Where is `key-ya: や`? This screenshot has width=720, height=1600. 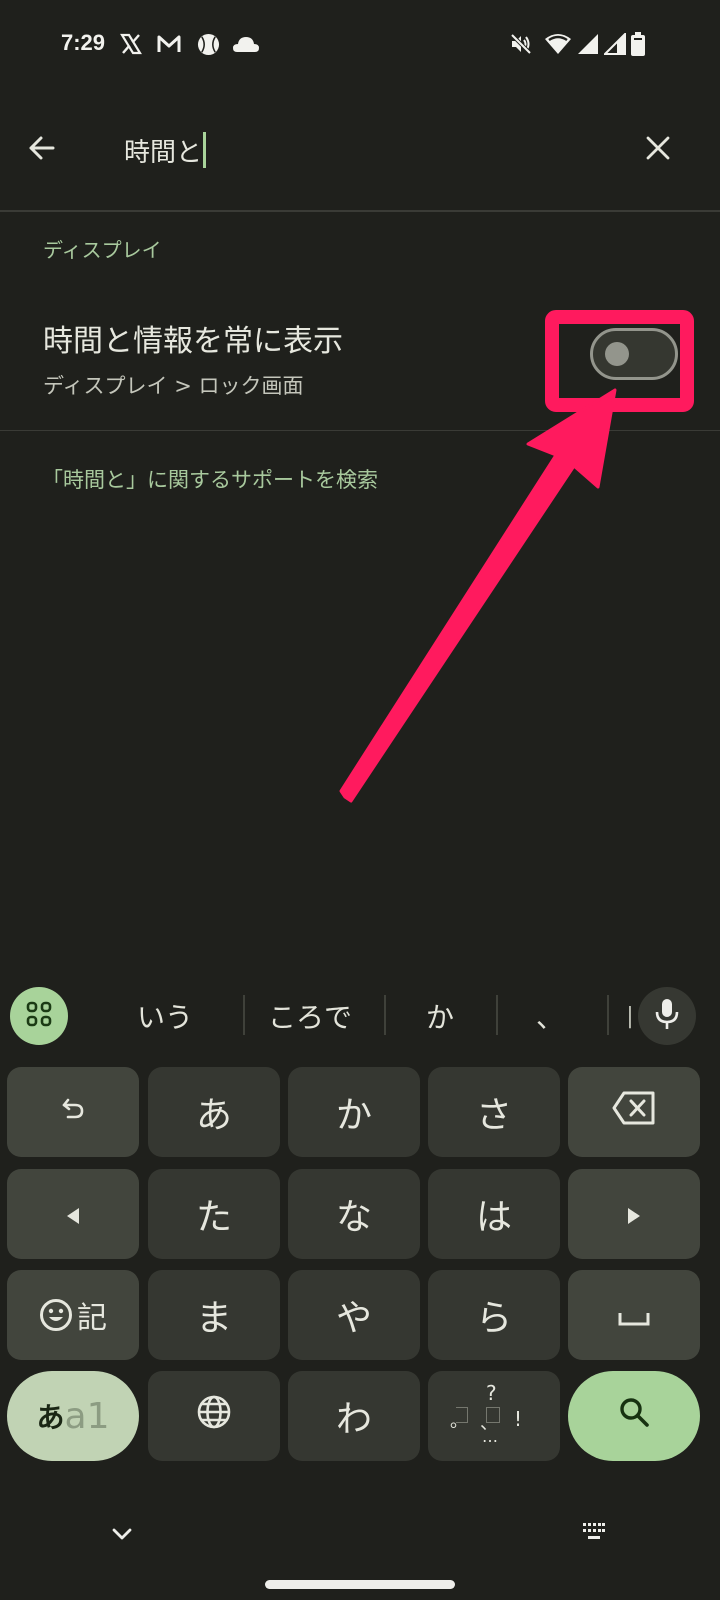
key-ya: や is located at coordinates (354, 1315).